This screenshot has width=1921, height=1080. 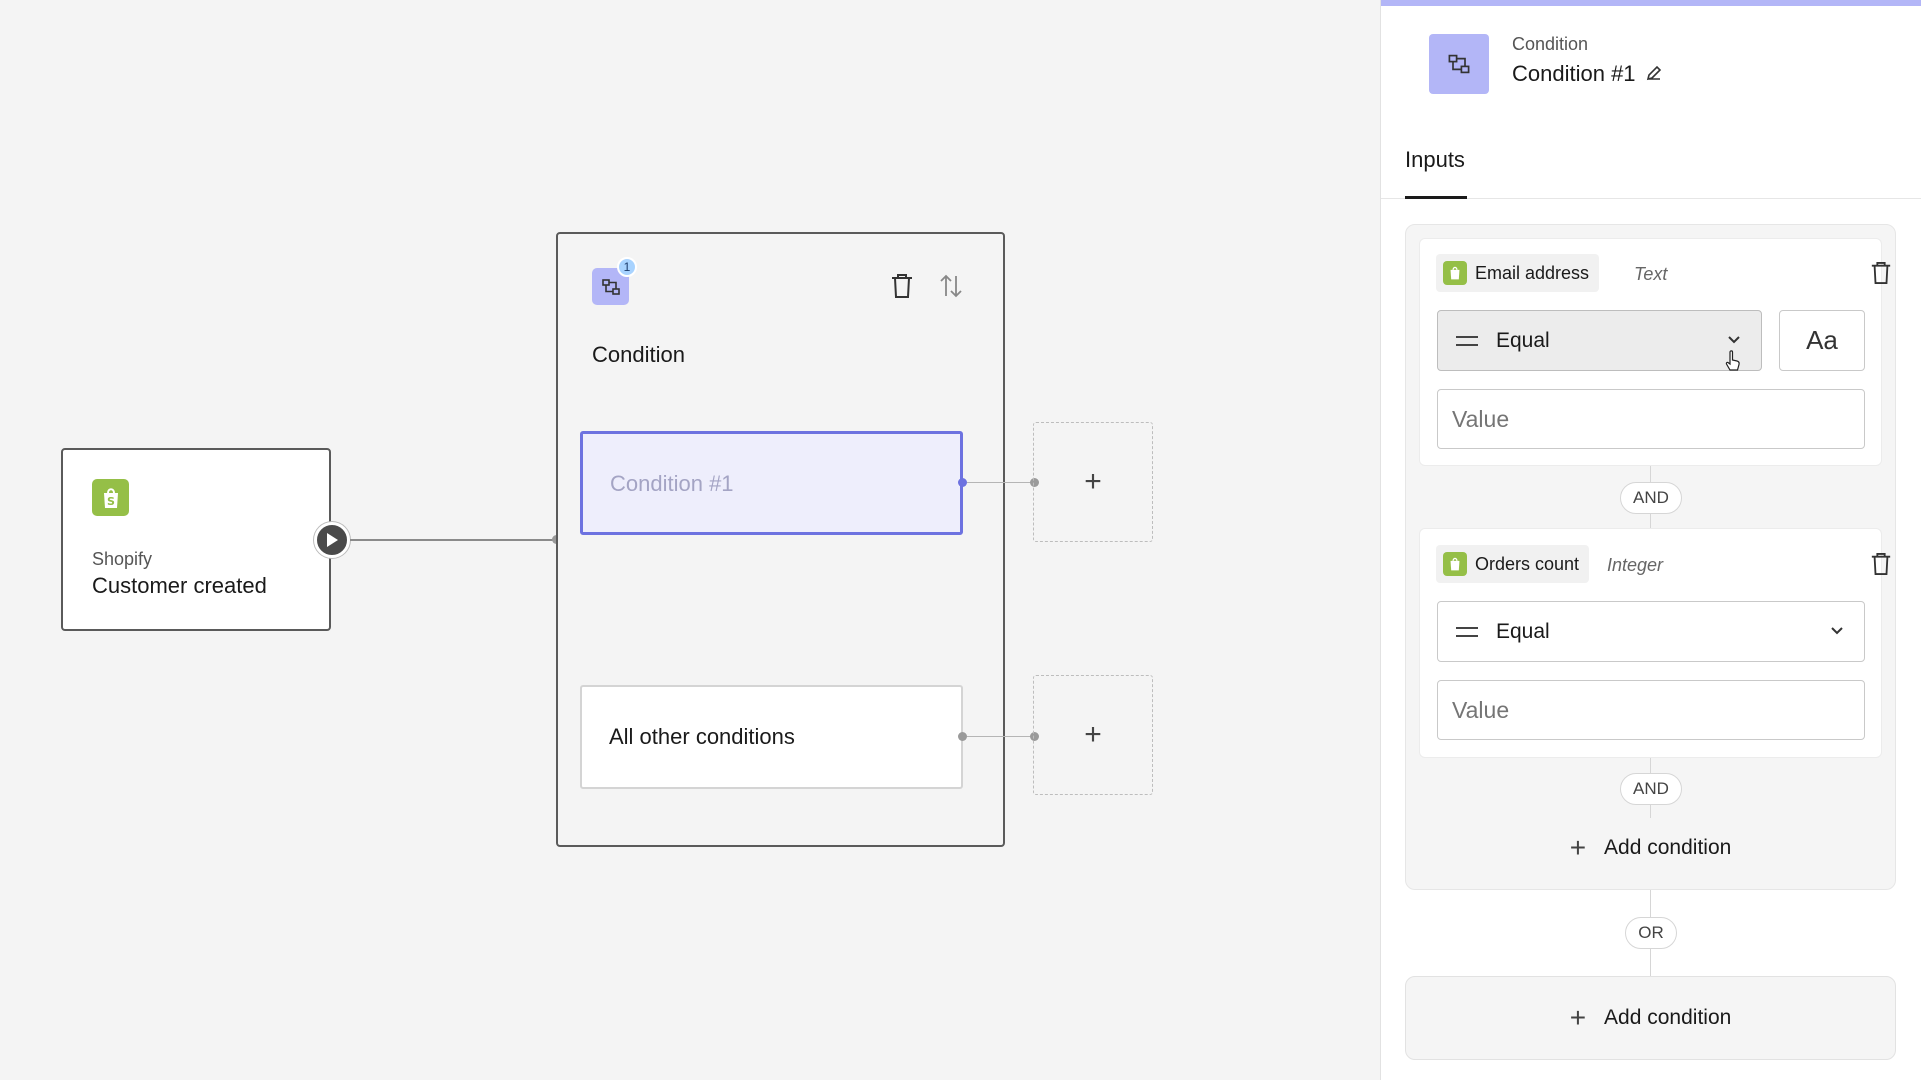 What do you see at coordinates (1732, 360) in the screenshot?
I see `pointer-hand-icon` at bounding box center [1732, 360].